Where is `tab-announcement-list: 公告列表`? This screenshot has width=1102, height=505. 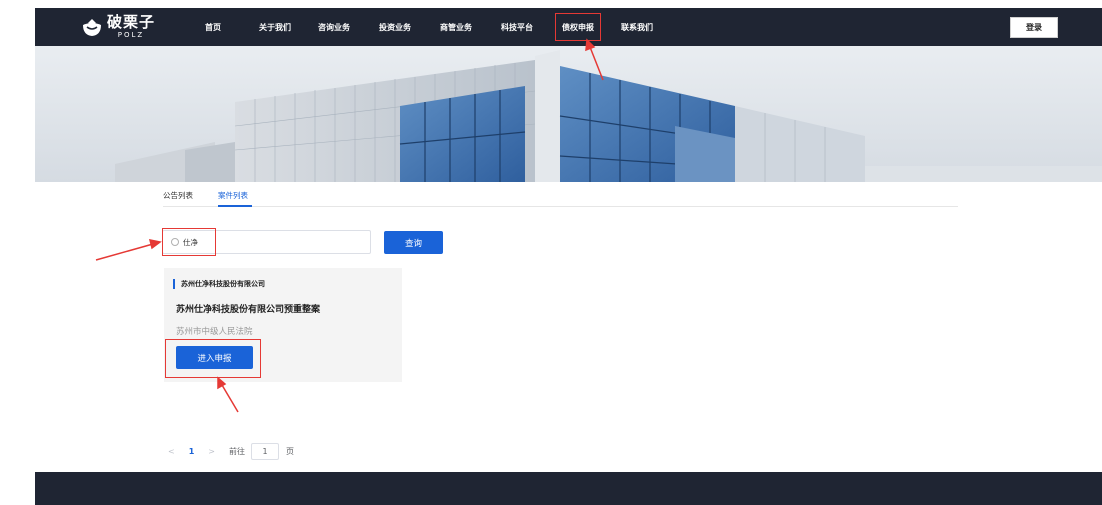
tab-announcement-list: 公告列表 is located at coordinates (178, 195).